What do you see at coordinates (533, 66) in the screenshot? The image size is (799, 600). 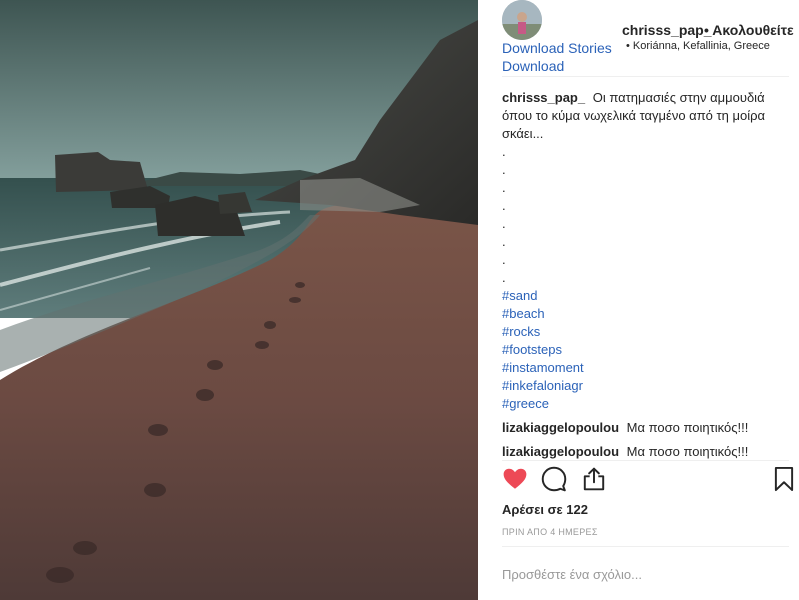 I see `download-link: Download` at bounding box center [533, 66].